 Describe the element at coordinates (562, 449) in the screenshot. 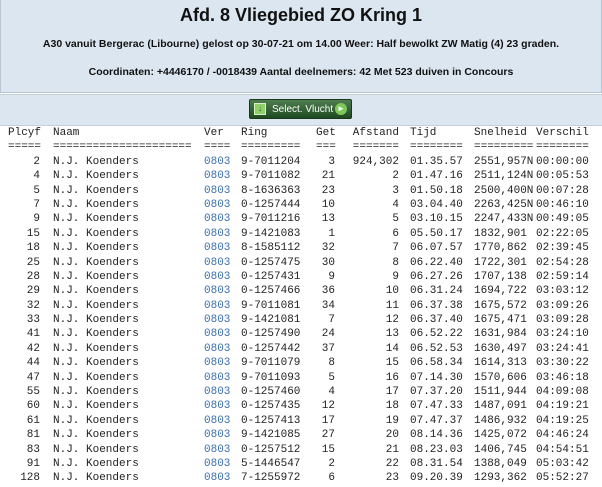

I see `cell-verschil: 04:54:51` at that location.